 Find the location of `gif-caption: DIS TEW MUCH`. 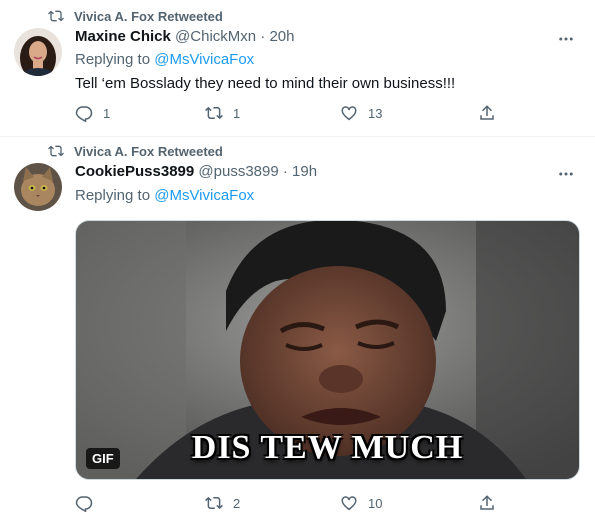

gif-caption: DIS TEW MUCH is located at coordinates (327, 447).